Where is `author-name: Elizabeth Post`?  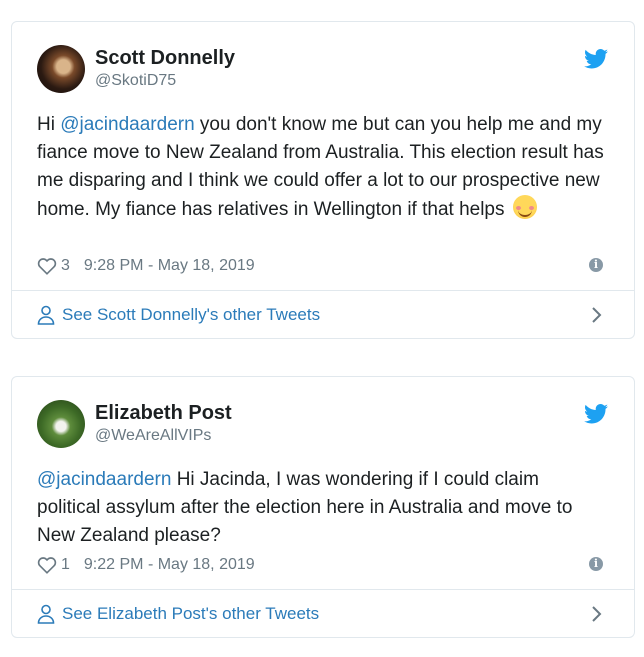
author-name: Elizabeth Post is located at coordinates (163, 413).